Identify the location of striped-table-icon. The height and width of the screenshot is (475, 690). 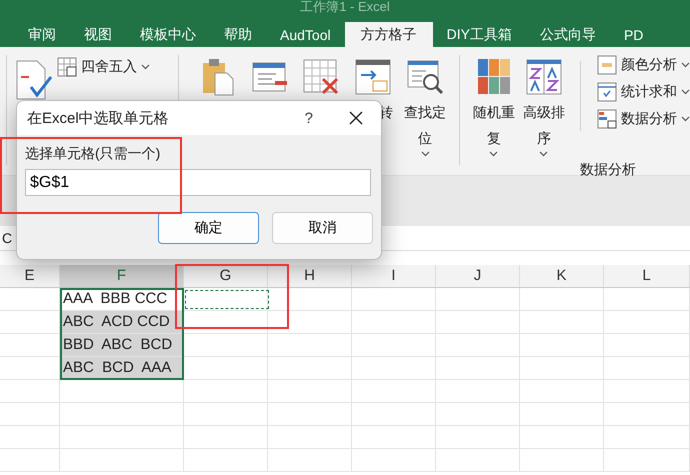
(606, 64).